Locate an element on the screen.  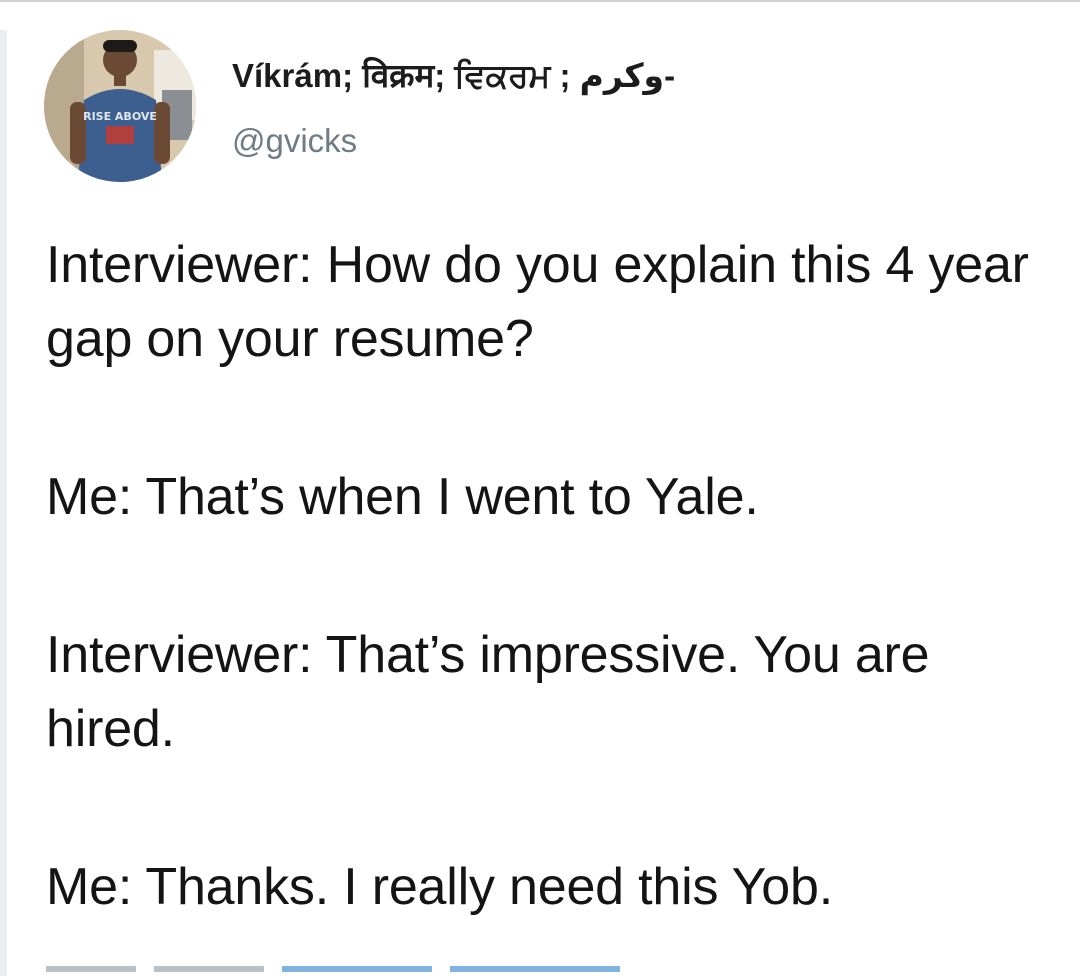
author-handle: @gvicks is located at coordinates (294, 141).